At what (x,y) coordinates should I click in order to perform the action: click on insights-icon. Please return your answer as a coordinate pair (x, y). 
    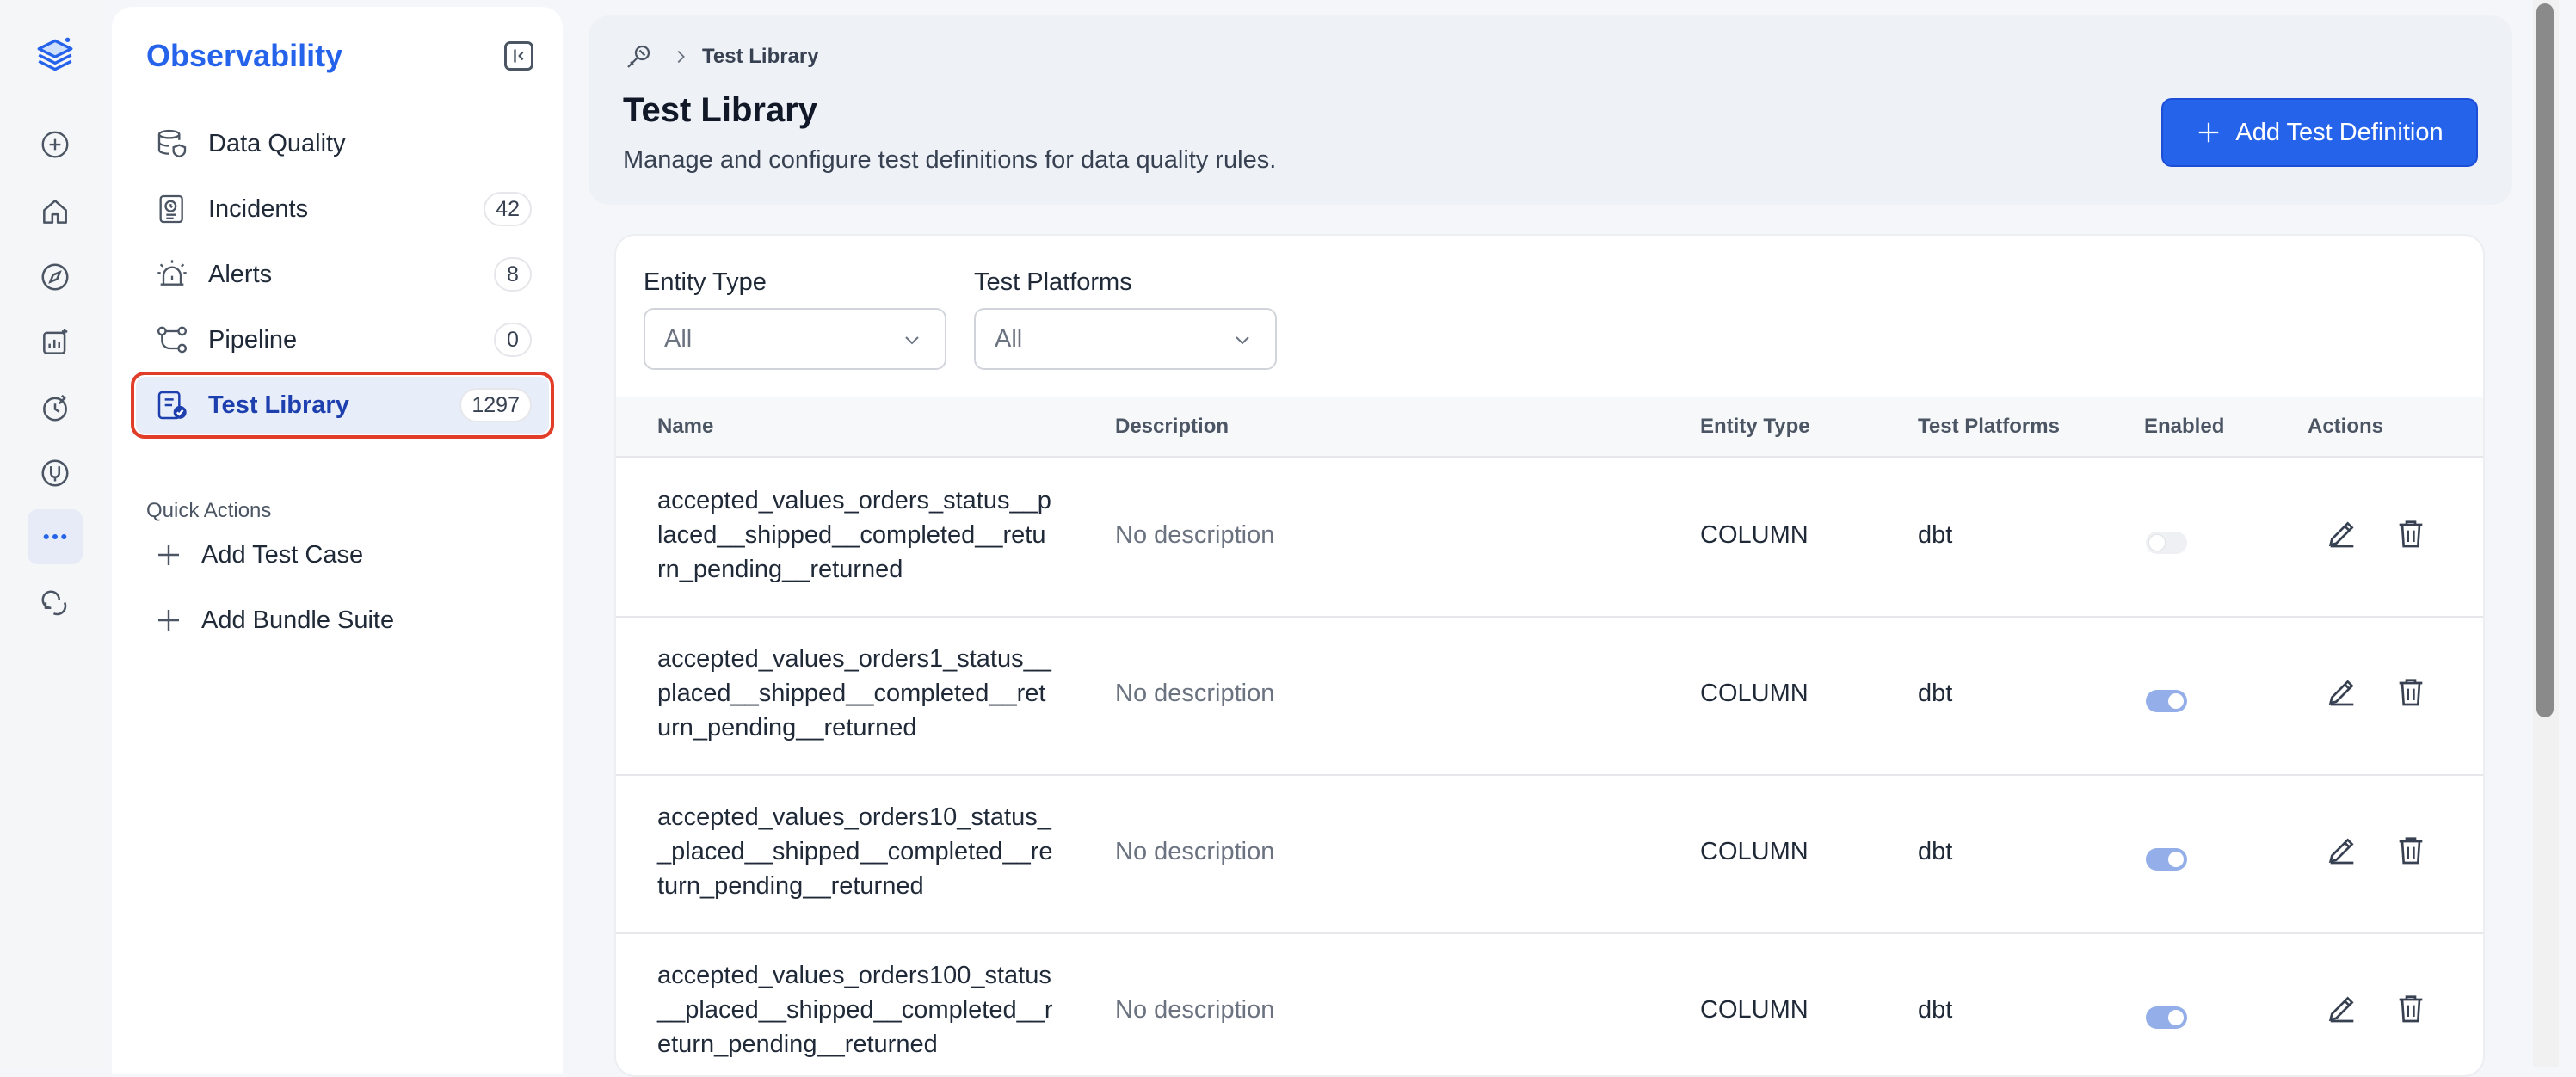
    Looking at the image, I should click on (56, 342).